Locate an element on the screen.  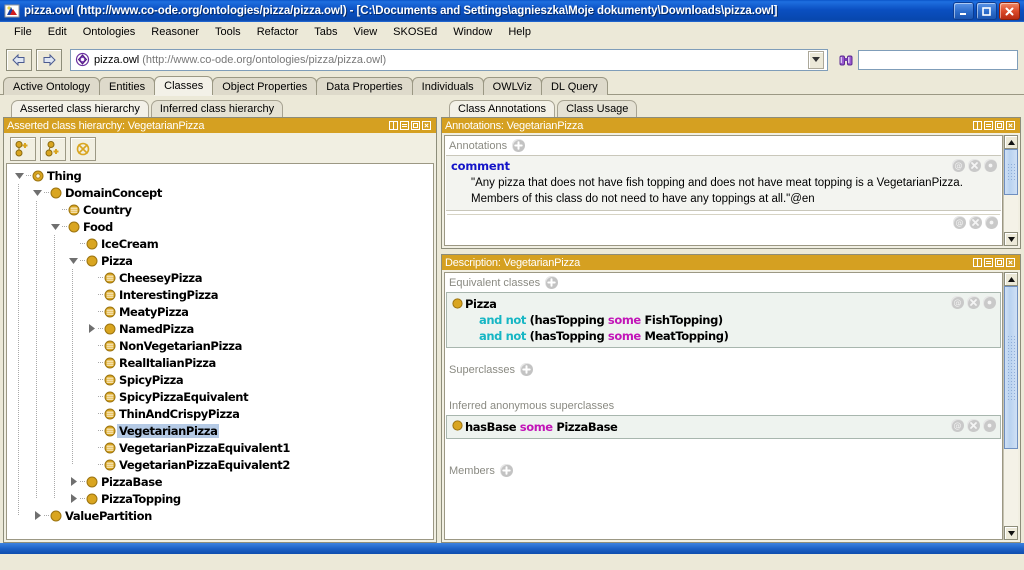
tree-node: SpicyPizza is located at coordinates (220, 379).